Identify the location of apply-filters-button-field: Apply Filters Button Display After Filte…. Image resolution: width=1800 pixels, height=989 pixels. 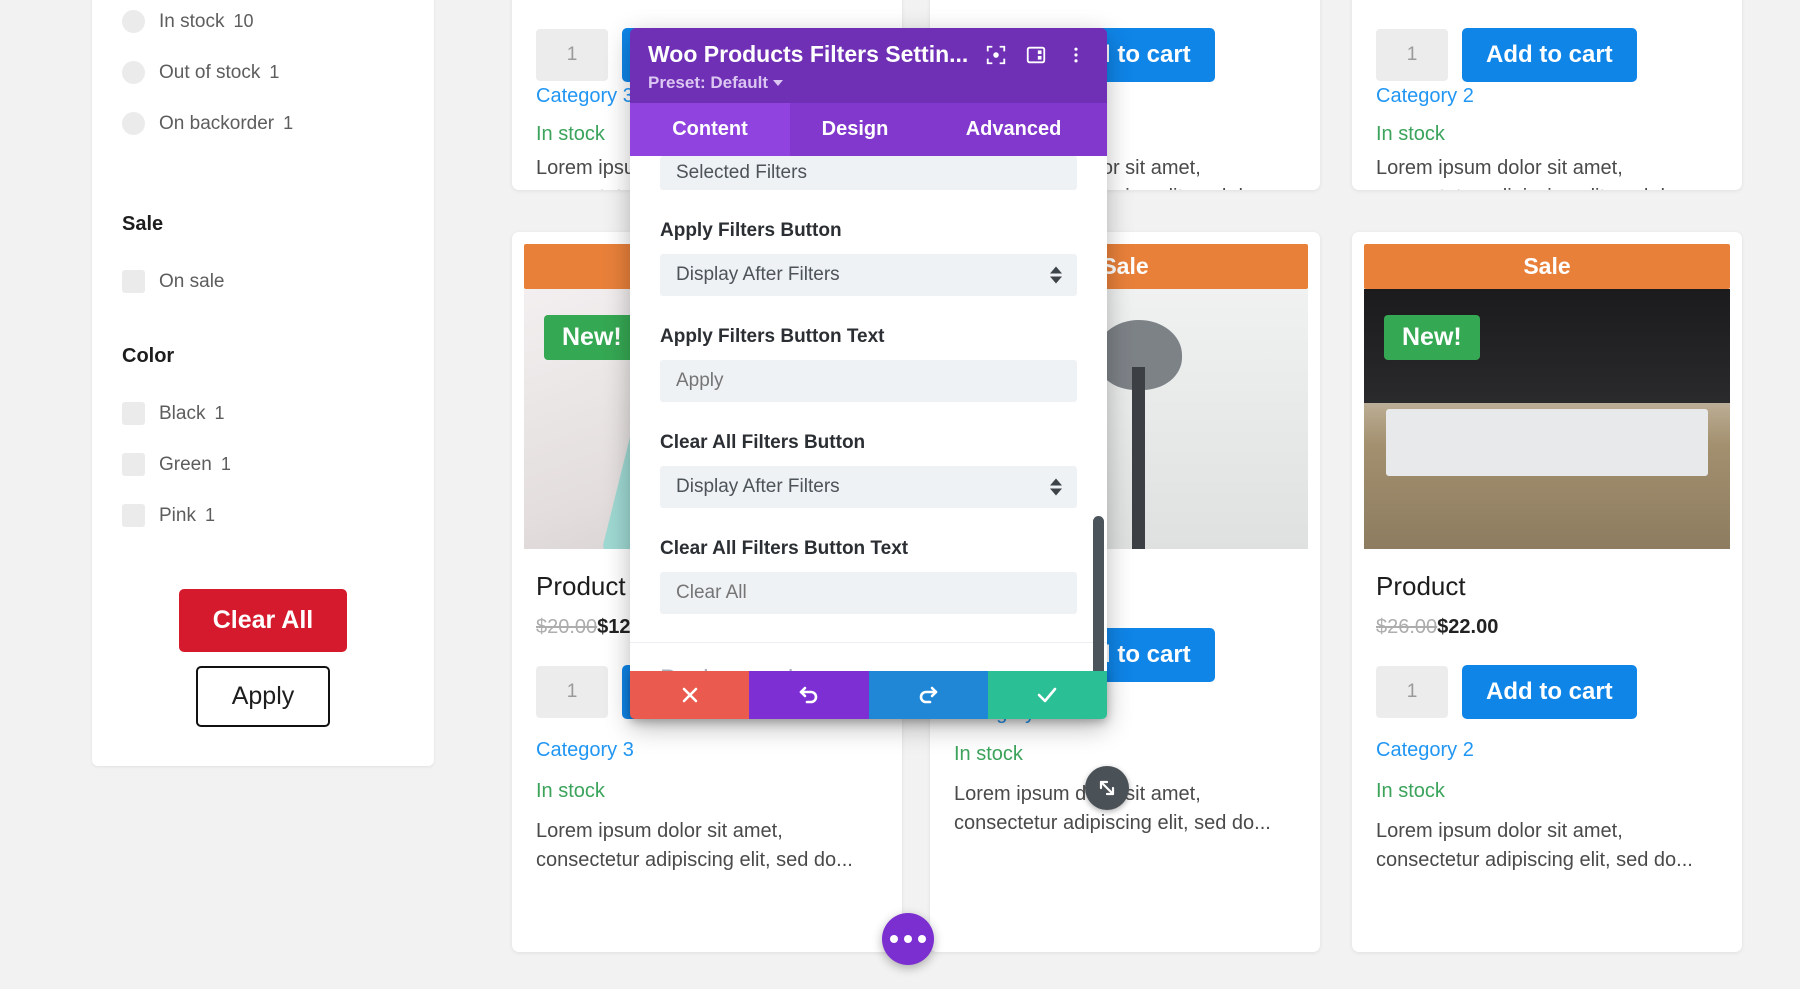
(868, 258).